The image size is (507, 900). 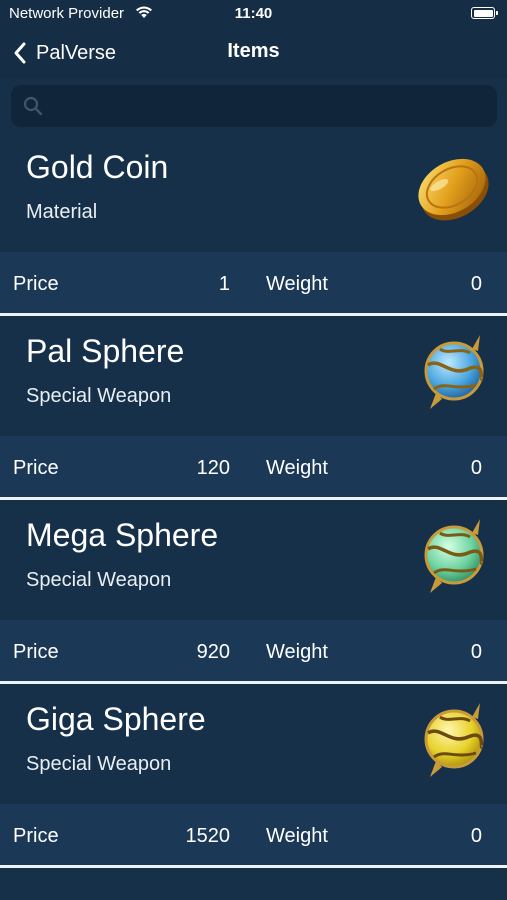 I want to click on search-icon, so click(x=33, y=106).